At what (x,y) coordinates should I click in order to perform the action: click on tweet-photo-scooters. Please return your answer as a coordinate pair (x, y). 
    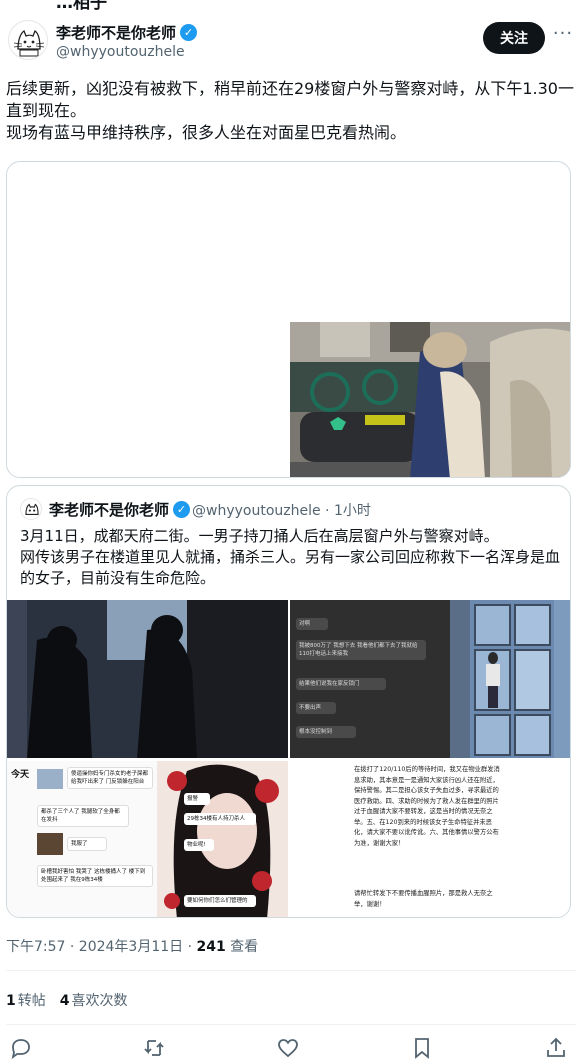
    Looking at the image, I should click on (430, 400).